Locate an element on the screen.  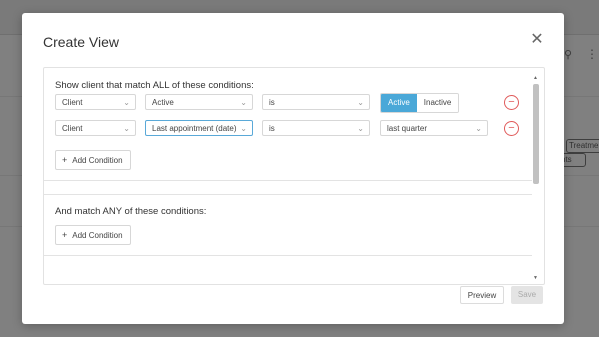
preview-button: Preview is located at coordinates (482, 295).